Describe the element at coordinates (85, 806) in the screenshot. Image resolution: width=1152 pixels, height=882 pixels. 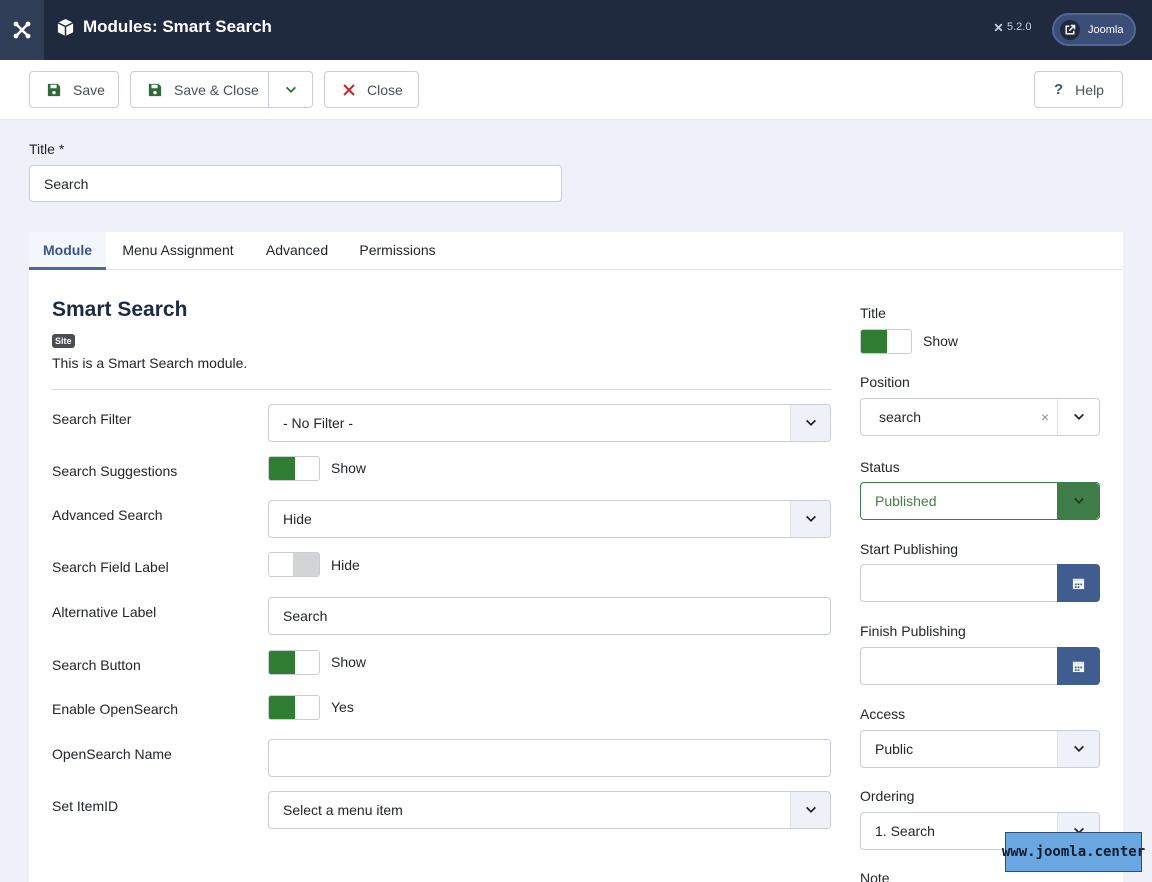
I see `set-itemid-label: Set ItemID` at that location.